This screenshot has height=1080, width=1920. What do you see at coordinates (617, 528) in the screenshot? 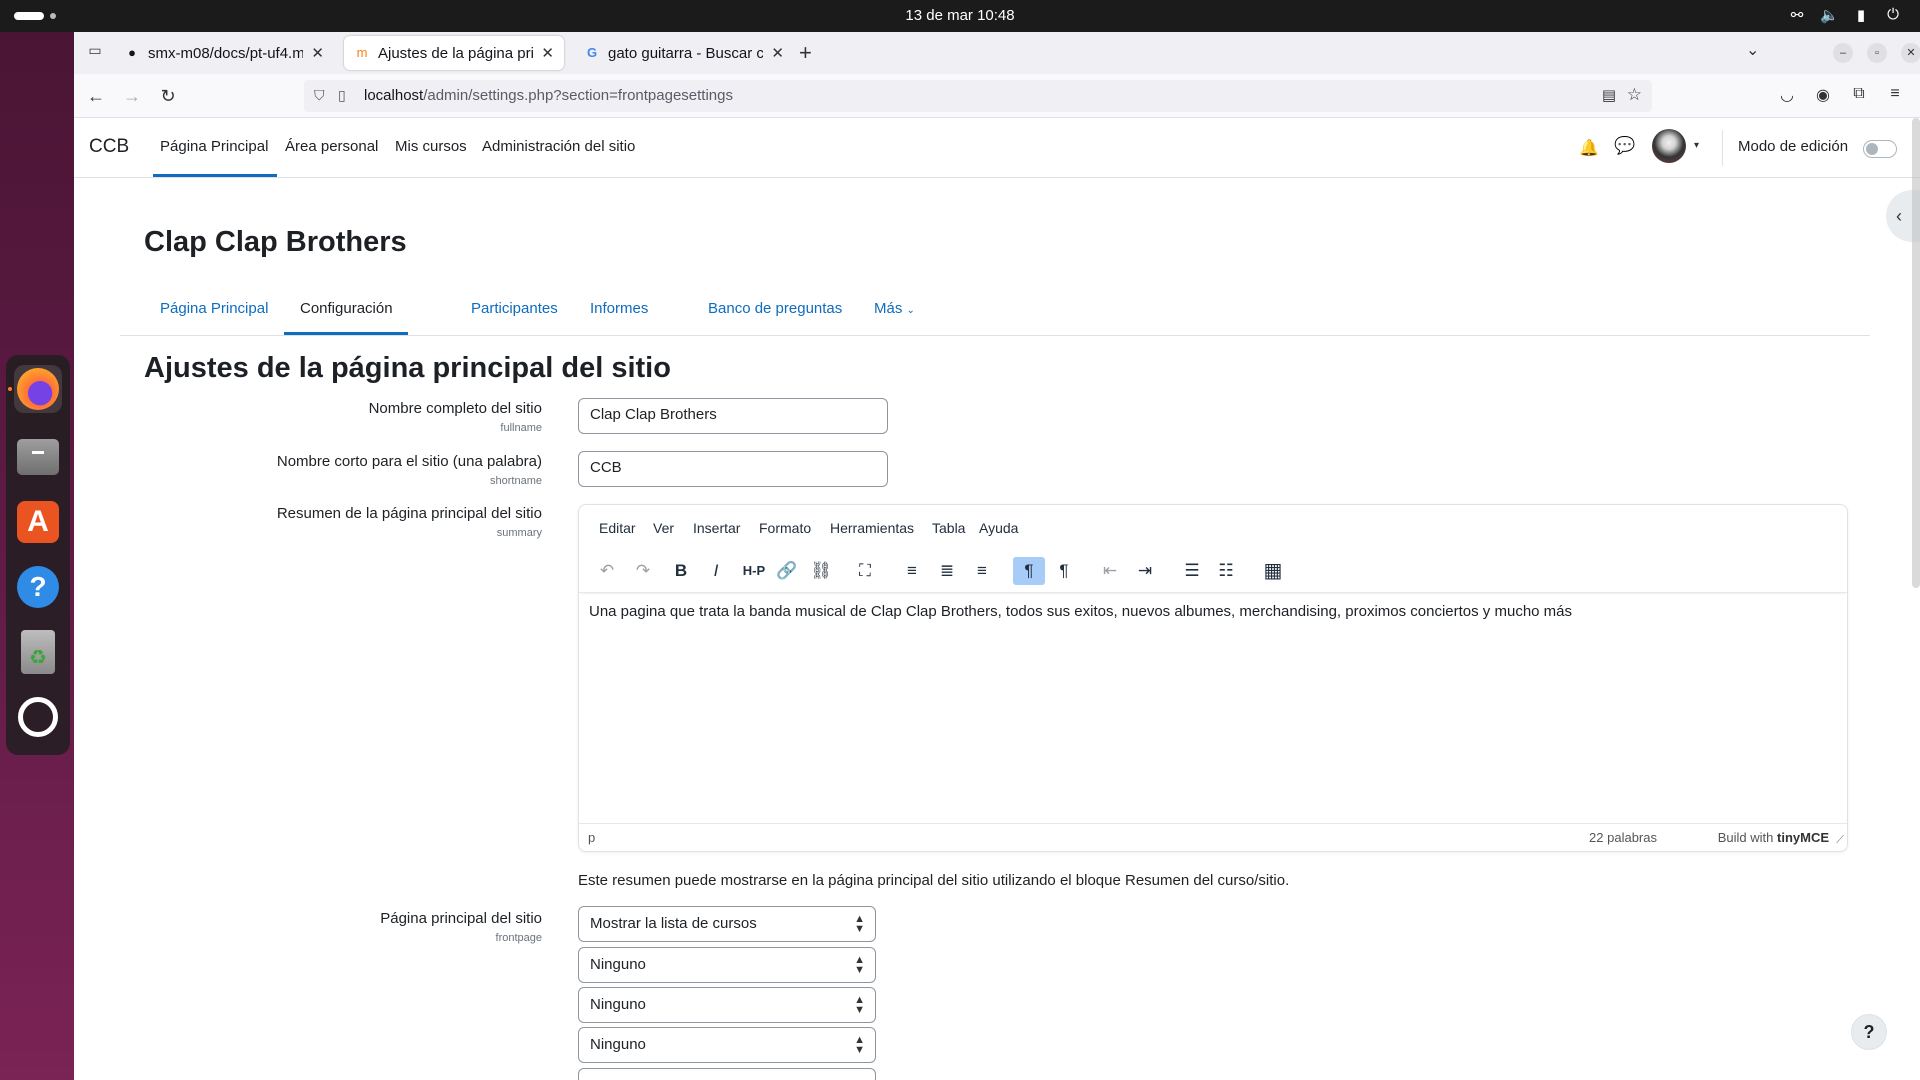
I see `menu-edit: Editar` at bounding box center [617, 528].